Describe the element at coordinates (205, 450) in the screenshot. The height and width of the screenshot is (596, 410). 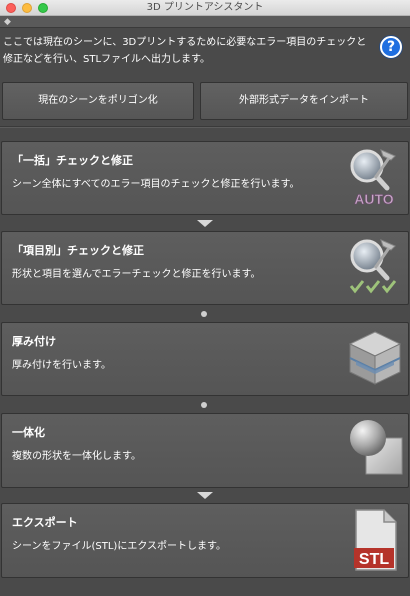
I see `merge-card: 一体化 複数の形状を一体化します。` at that location.